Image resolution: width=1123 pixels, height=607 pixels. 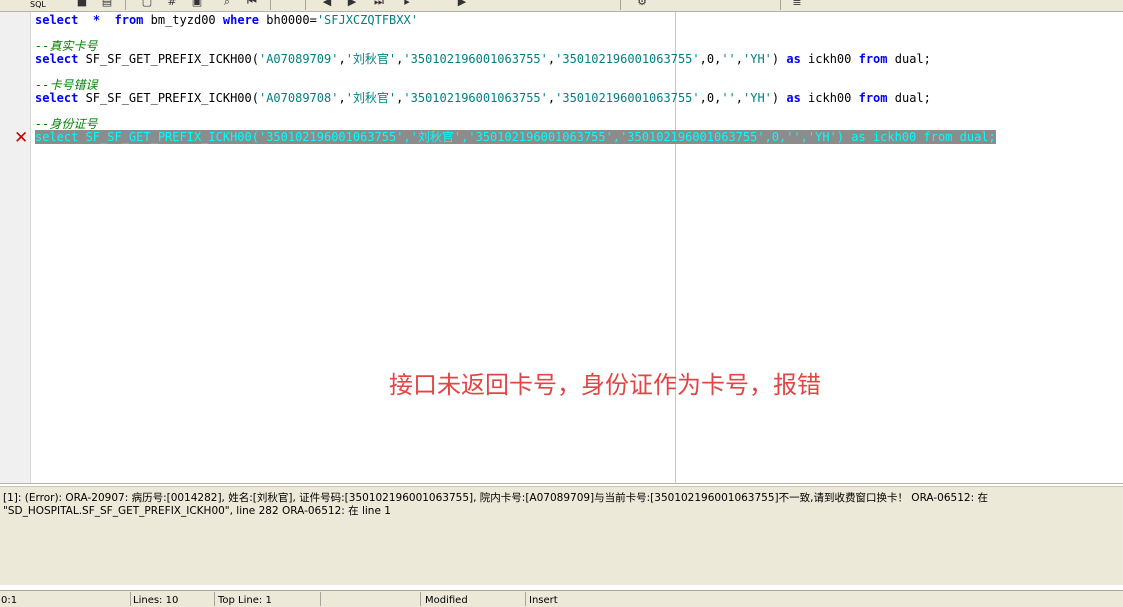 What do you see at coordinates (147, 4) in the screenshot?
I see `explain-icon: ▢` at bounding box center [147, 4].